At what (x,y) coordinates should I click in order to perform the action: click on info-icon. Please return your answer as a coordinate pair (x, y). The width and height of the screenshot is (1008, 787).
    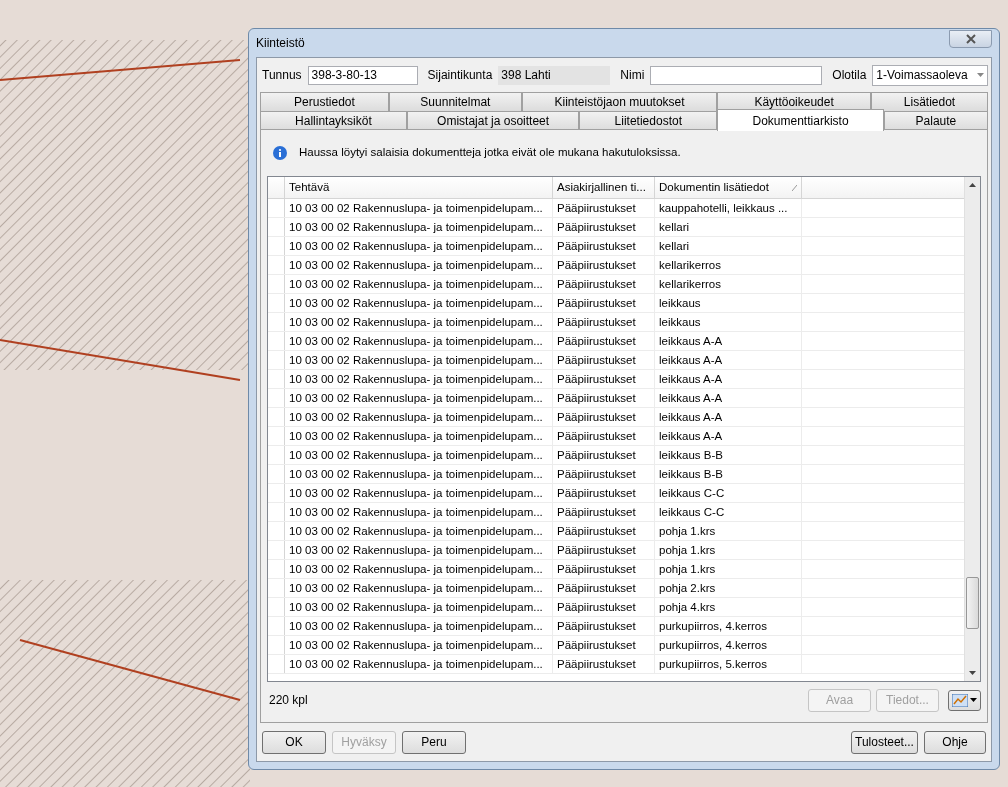
    Looking at the image, I should click on (280, 153).